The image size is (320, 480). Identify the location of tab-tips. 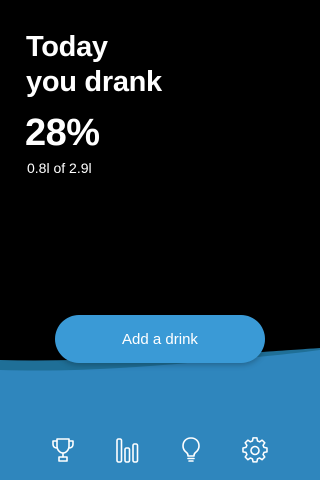
(191, 450).